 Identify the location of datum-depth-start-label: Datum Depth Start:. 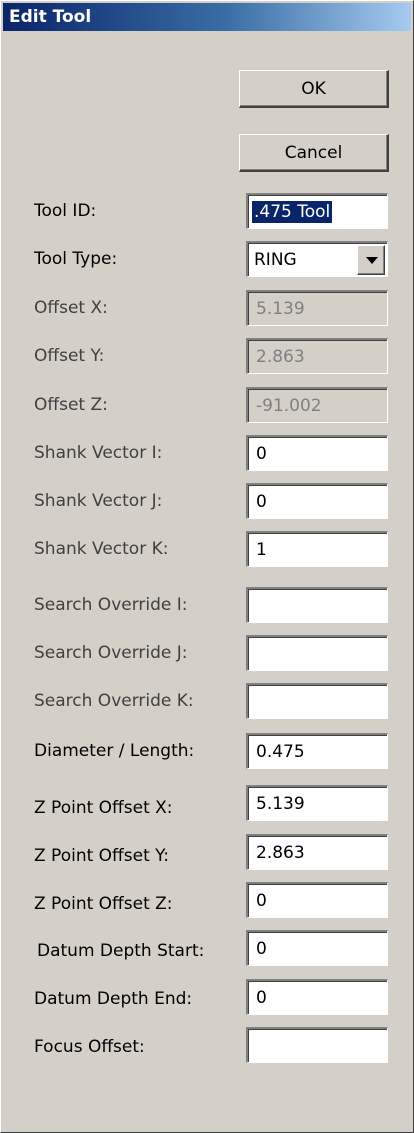
(121, 951).